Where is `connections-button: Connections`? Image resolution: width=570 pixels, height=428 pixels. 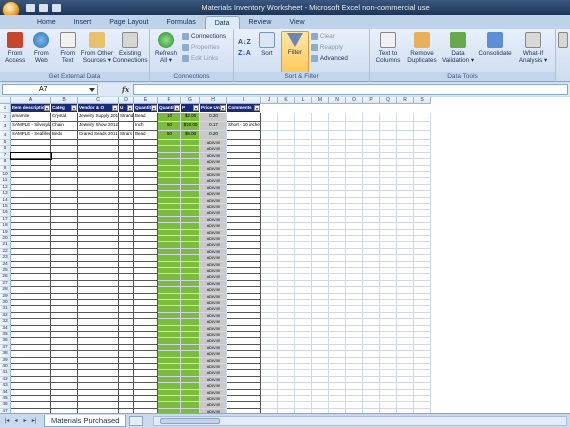 connections-button: Connections is located at coordinates (204, 36).